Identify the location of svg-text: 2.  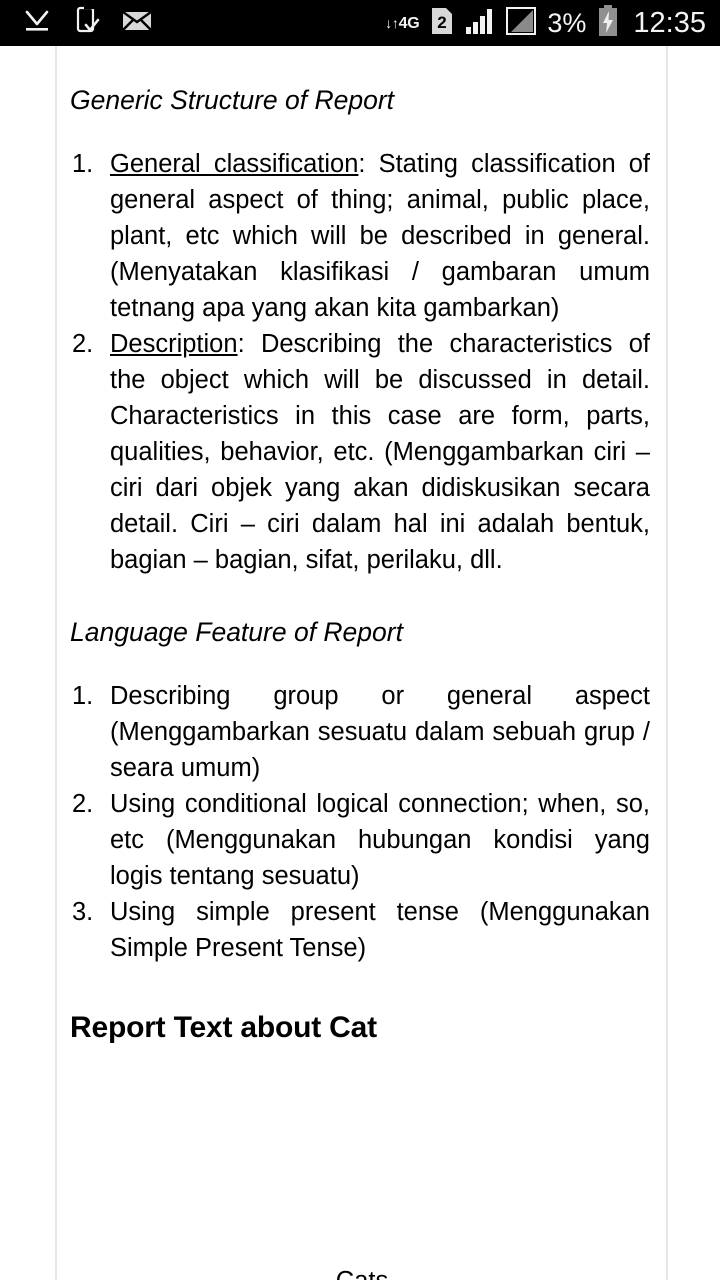
(442, 22).